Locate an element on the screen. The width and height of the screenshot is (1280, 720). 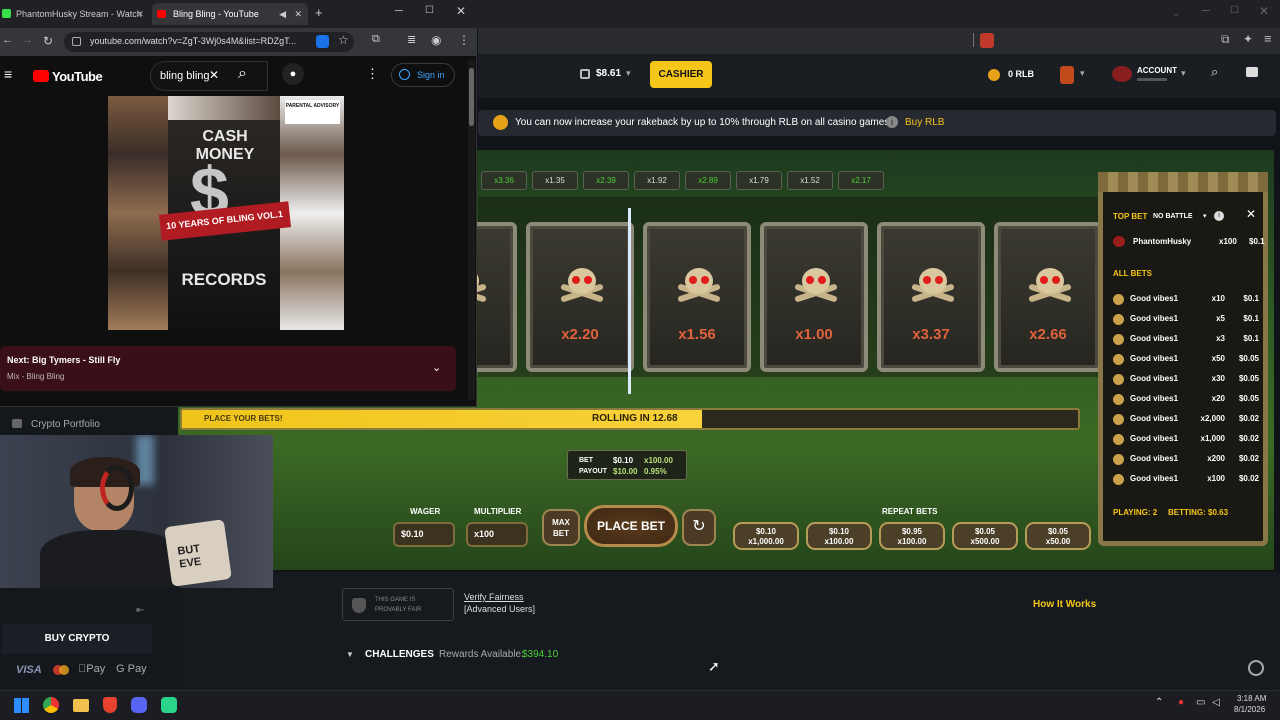
support-icon is located at coordinates (1256, 668).